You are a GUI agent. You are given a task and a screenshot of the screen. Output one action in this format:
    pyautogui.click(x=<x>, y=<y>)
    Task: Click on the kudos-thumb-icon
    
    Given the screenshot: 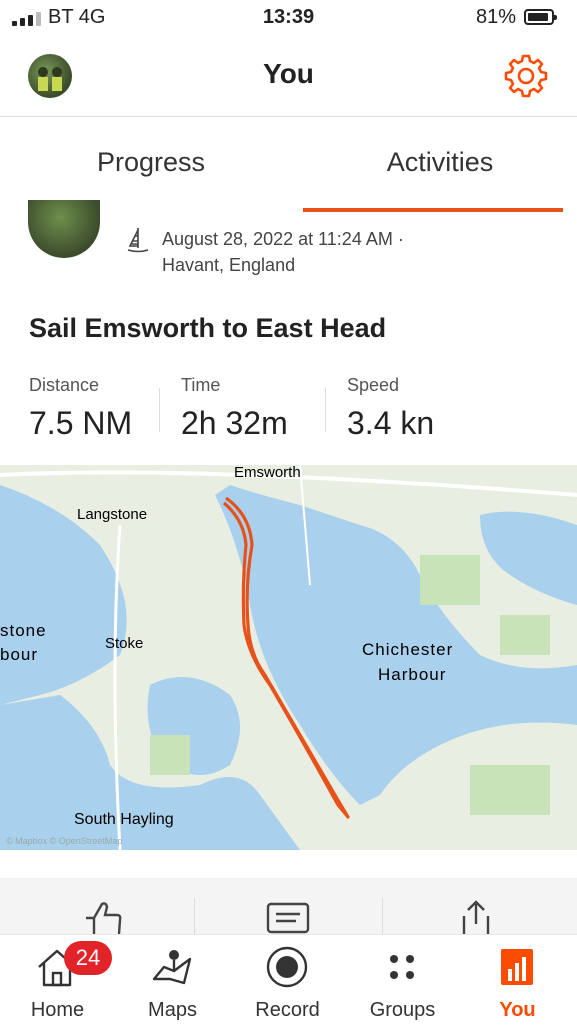 What is the action you would take?
    pyautogui.click(x=102, y=916)
    